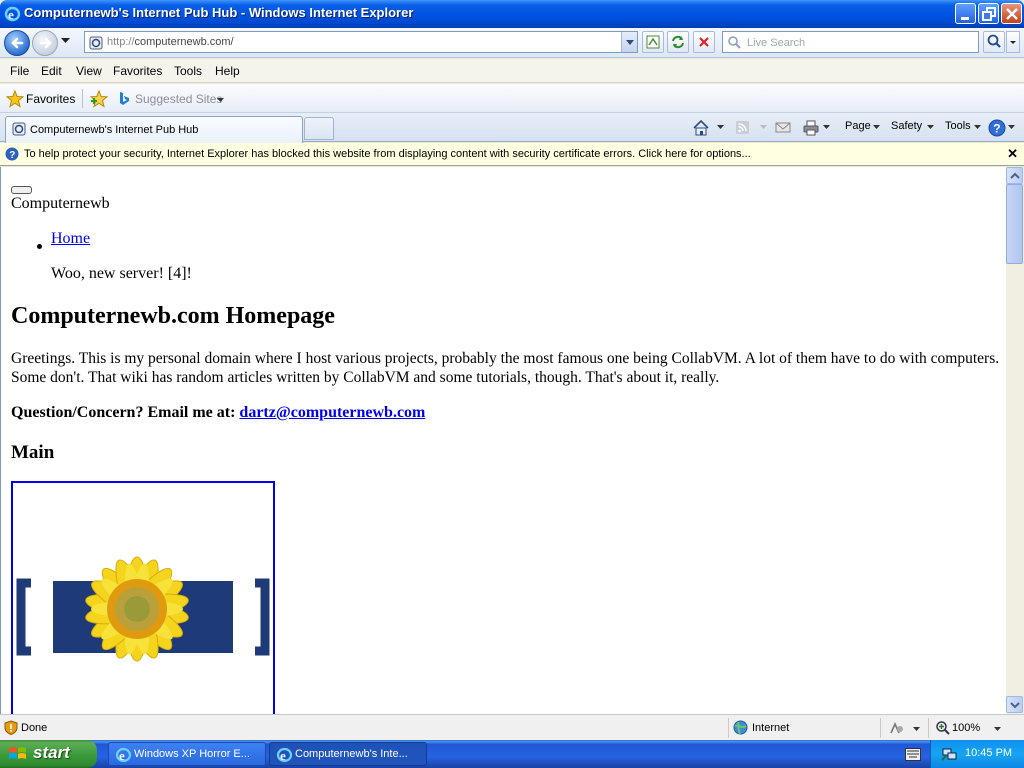 The width and height of the screenshot is (1024, 768). Describe the element at coordinates (512, 727) in the screenshot. I see `status-bar: Done Internet 100%` at that location.